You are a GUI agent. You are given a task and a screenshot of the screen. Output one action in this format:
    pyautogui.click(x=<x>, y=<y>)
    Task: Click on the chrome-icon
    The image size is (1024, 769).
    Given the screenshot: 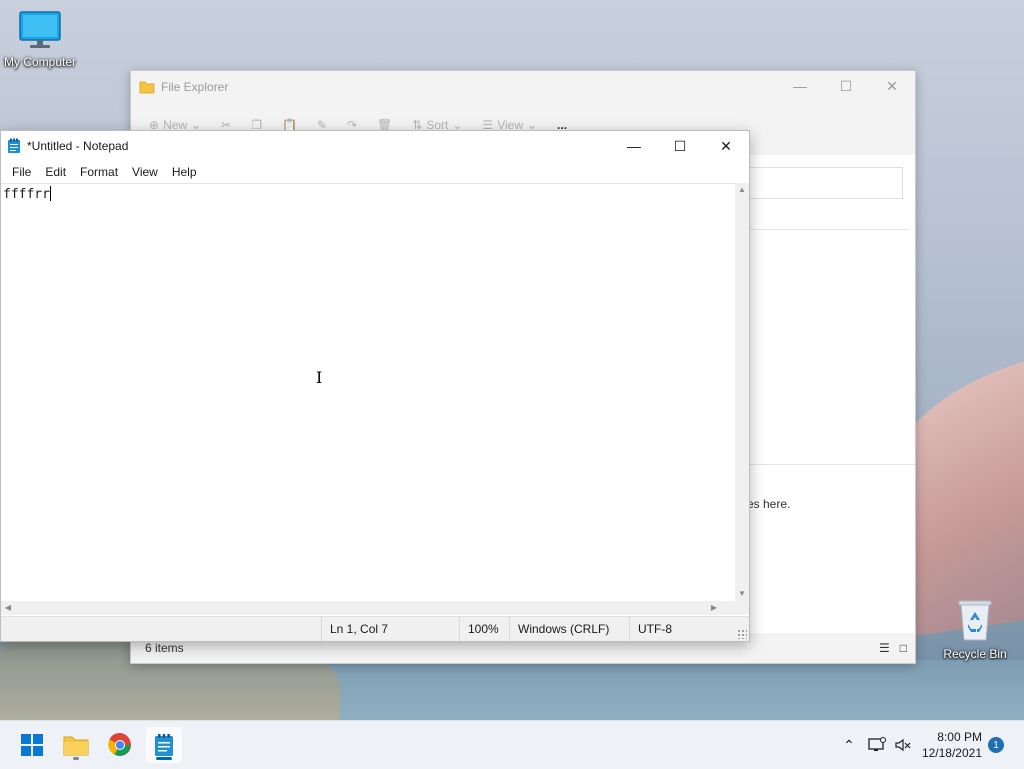 What is the action you would take?
    pyautogui.click(x=119, y=744)
    